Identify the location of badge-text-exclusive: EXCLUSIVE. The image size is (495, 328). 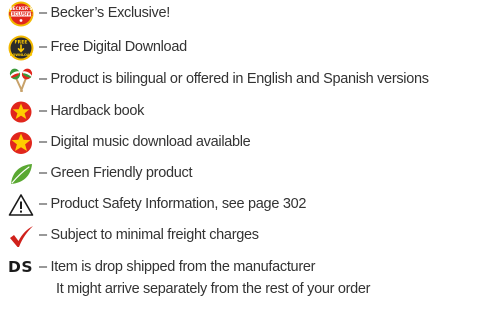
(21, 14).